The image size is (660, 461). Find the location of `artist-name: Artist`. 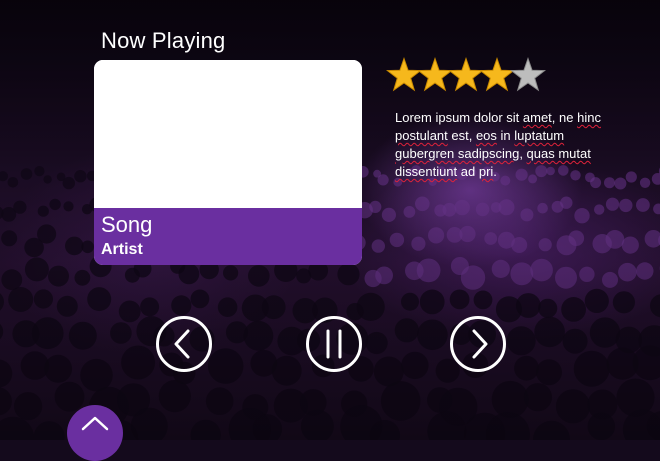

artist-name: Artist is located at coordinates (122, 250).